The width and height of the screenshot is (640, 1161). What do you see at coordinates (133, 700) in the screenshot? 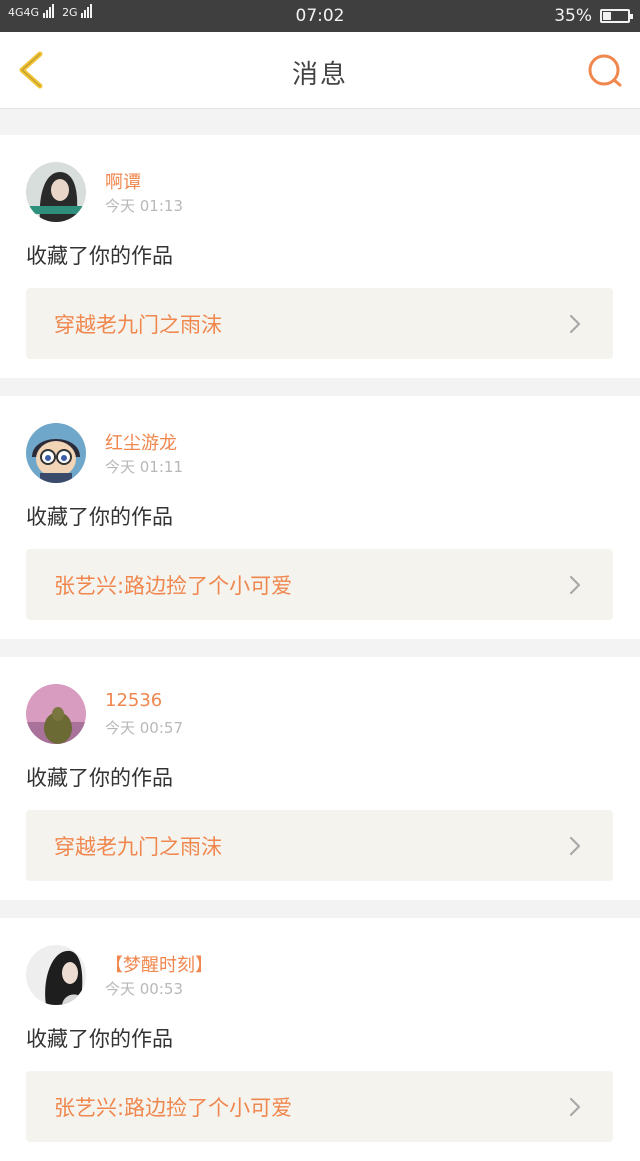
I see `username: 12536` at bounding box center [133, 700].